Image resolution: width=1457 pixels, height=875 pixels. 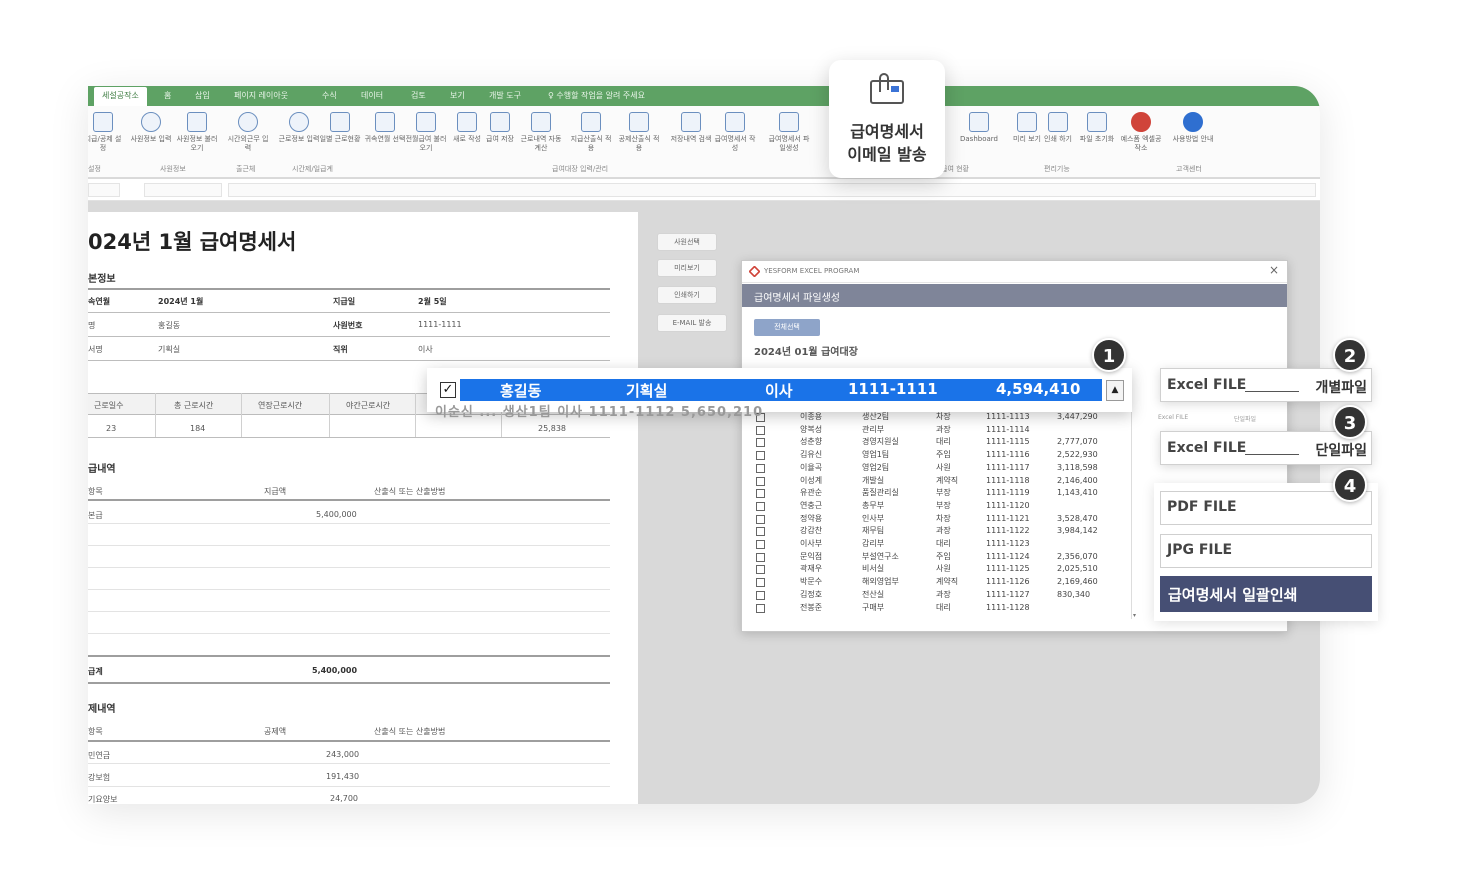 What do you see at coordinates (781, 390) in the screenshot?
I see `selected-employee-row: 홍길동 기획실 이사 1111-1111 4,594,410` at bounding box center [781, 390].